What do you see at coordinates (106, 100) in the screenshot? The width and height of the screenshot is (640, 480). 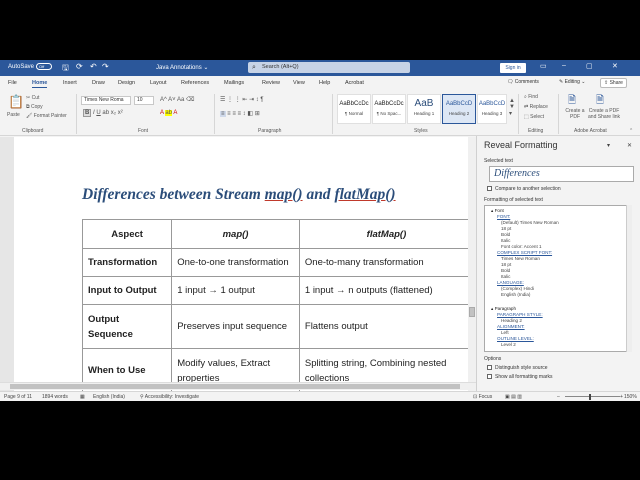 I see `font-name-box: Times New Roma` at bounding box center [106, 100].